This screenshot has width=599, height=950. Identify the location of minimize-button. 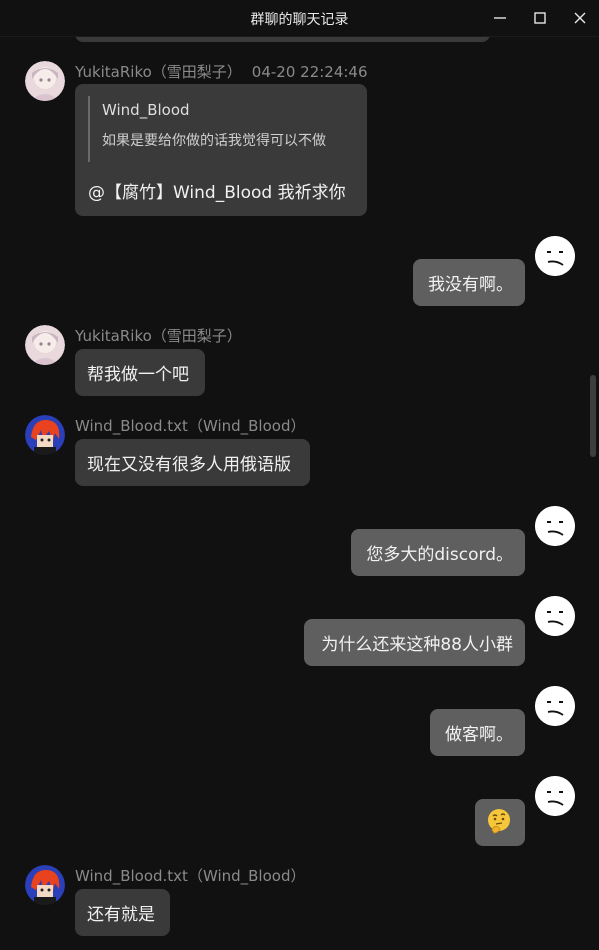
(500, 18).